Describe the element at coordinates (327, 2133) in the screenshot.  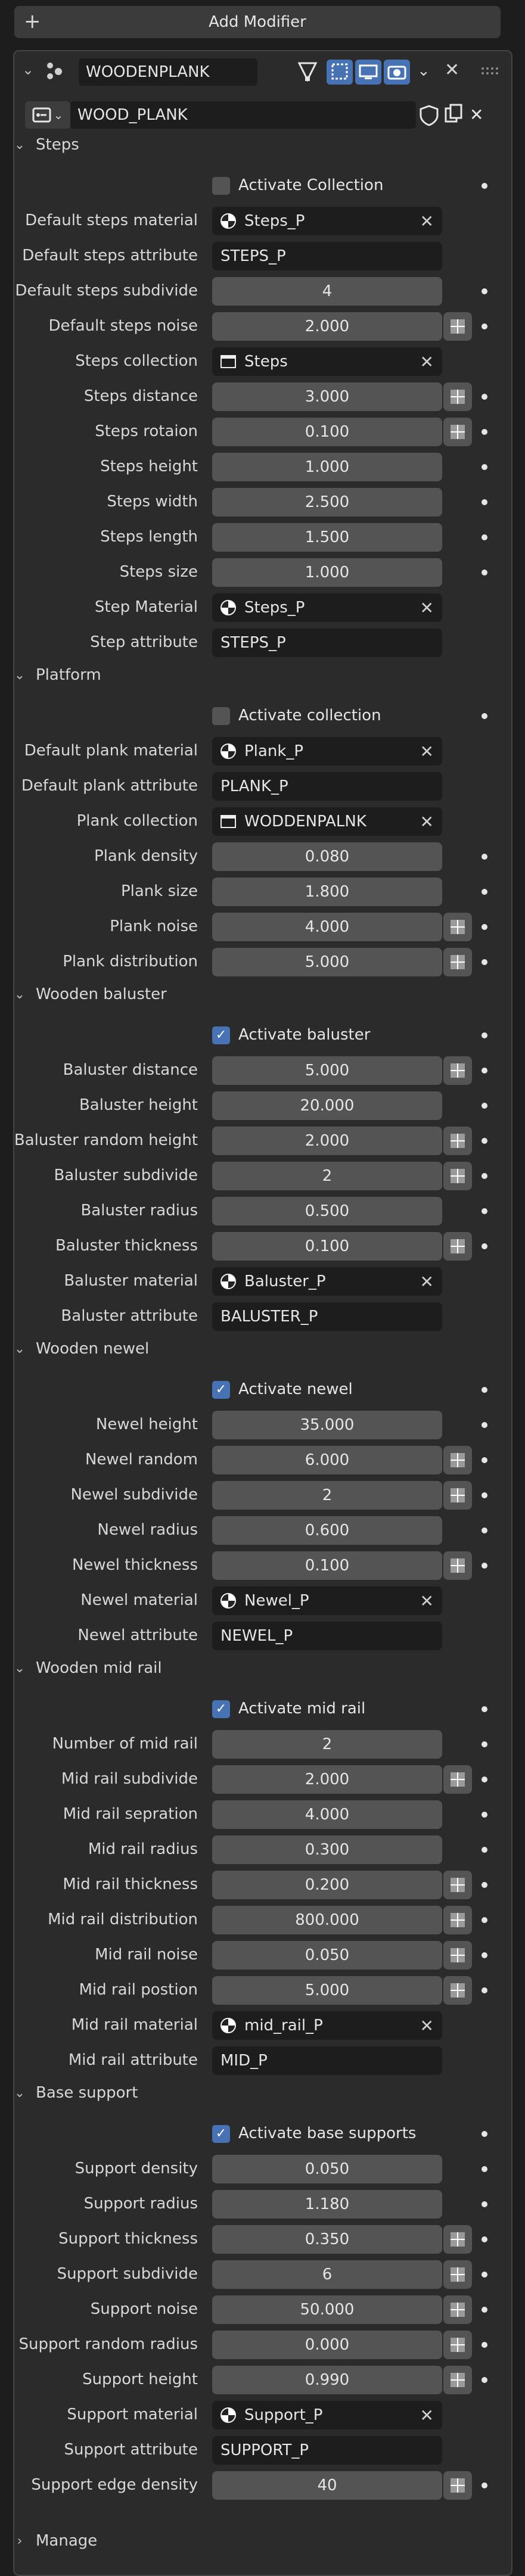
I see `activate-base-supports-label: Activate base supports` at that location.